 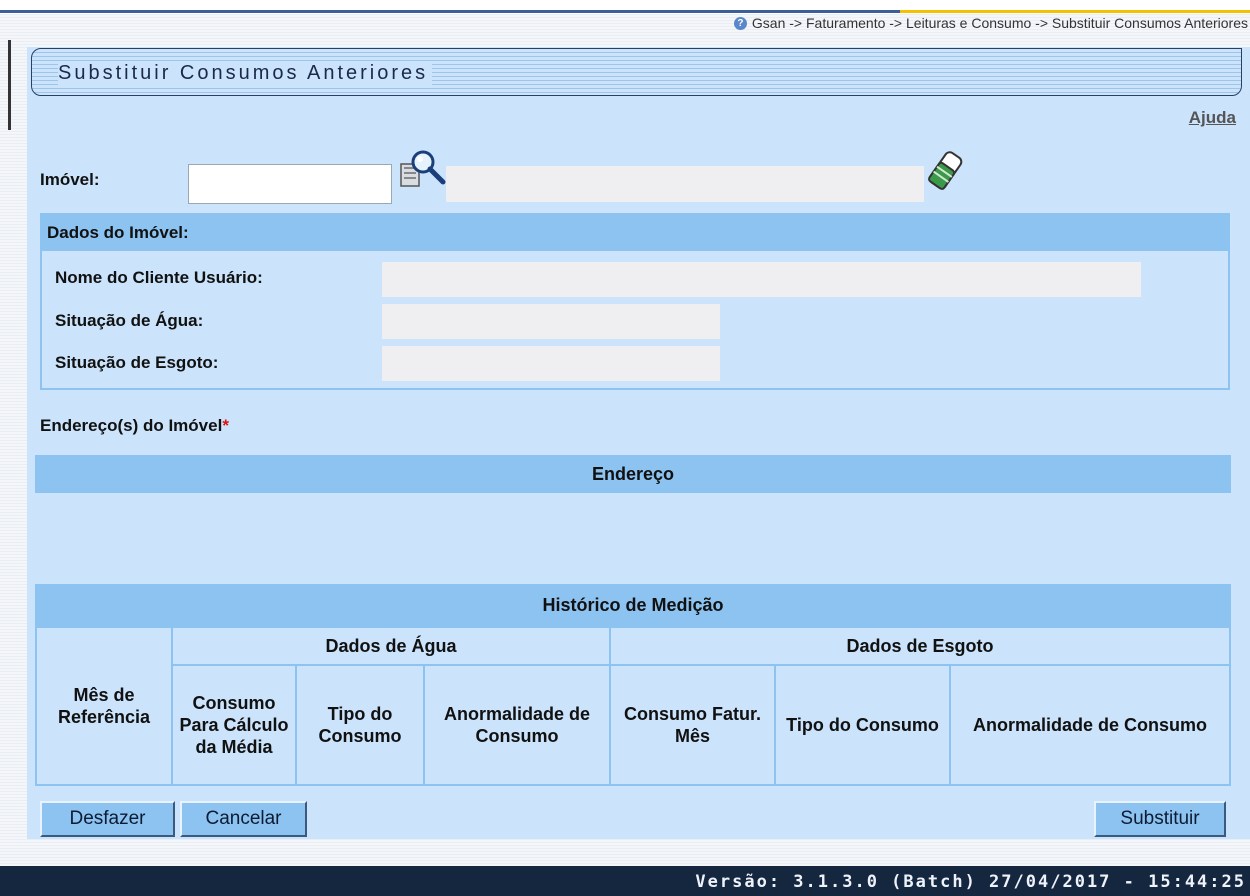 I want to click on enderecos-label-text: Endereço(s) do Imóvel, so click(x=131, y=425).